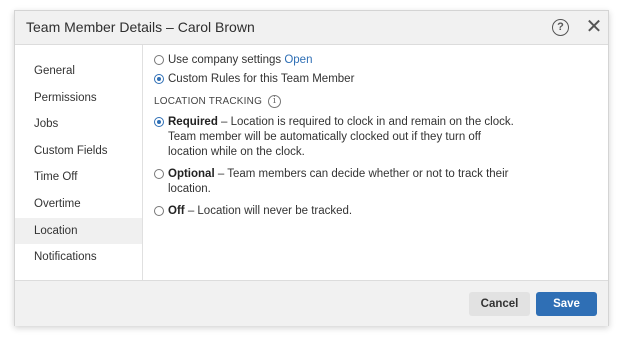  Describe the element at coordinates (78, 98) in the screenshot. I see `sidebar-item-permissions: Permissions` at that location.